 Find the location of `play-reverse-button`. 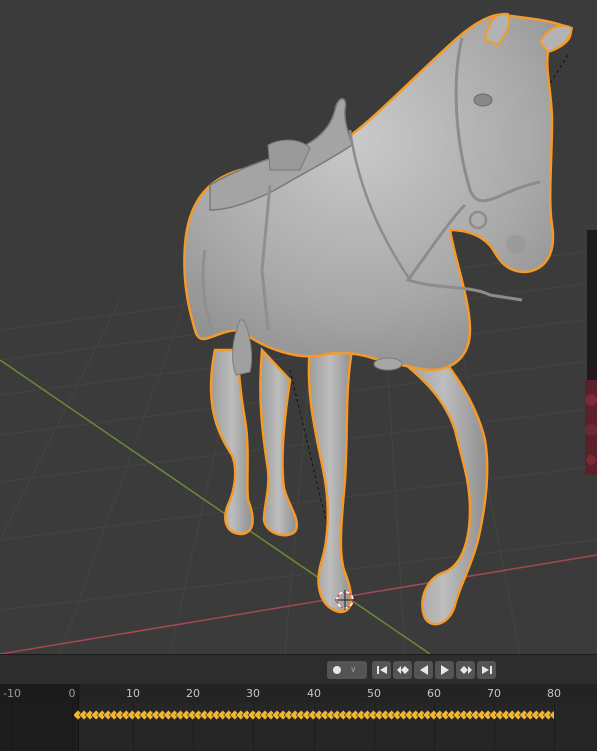

play-reverse-button is located at coordinates (423, 670).